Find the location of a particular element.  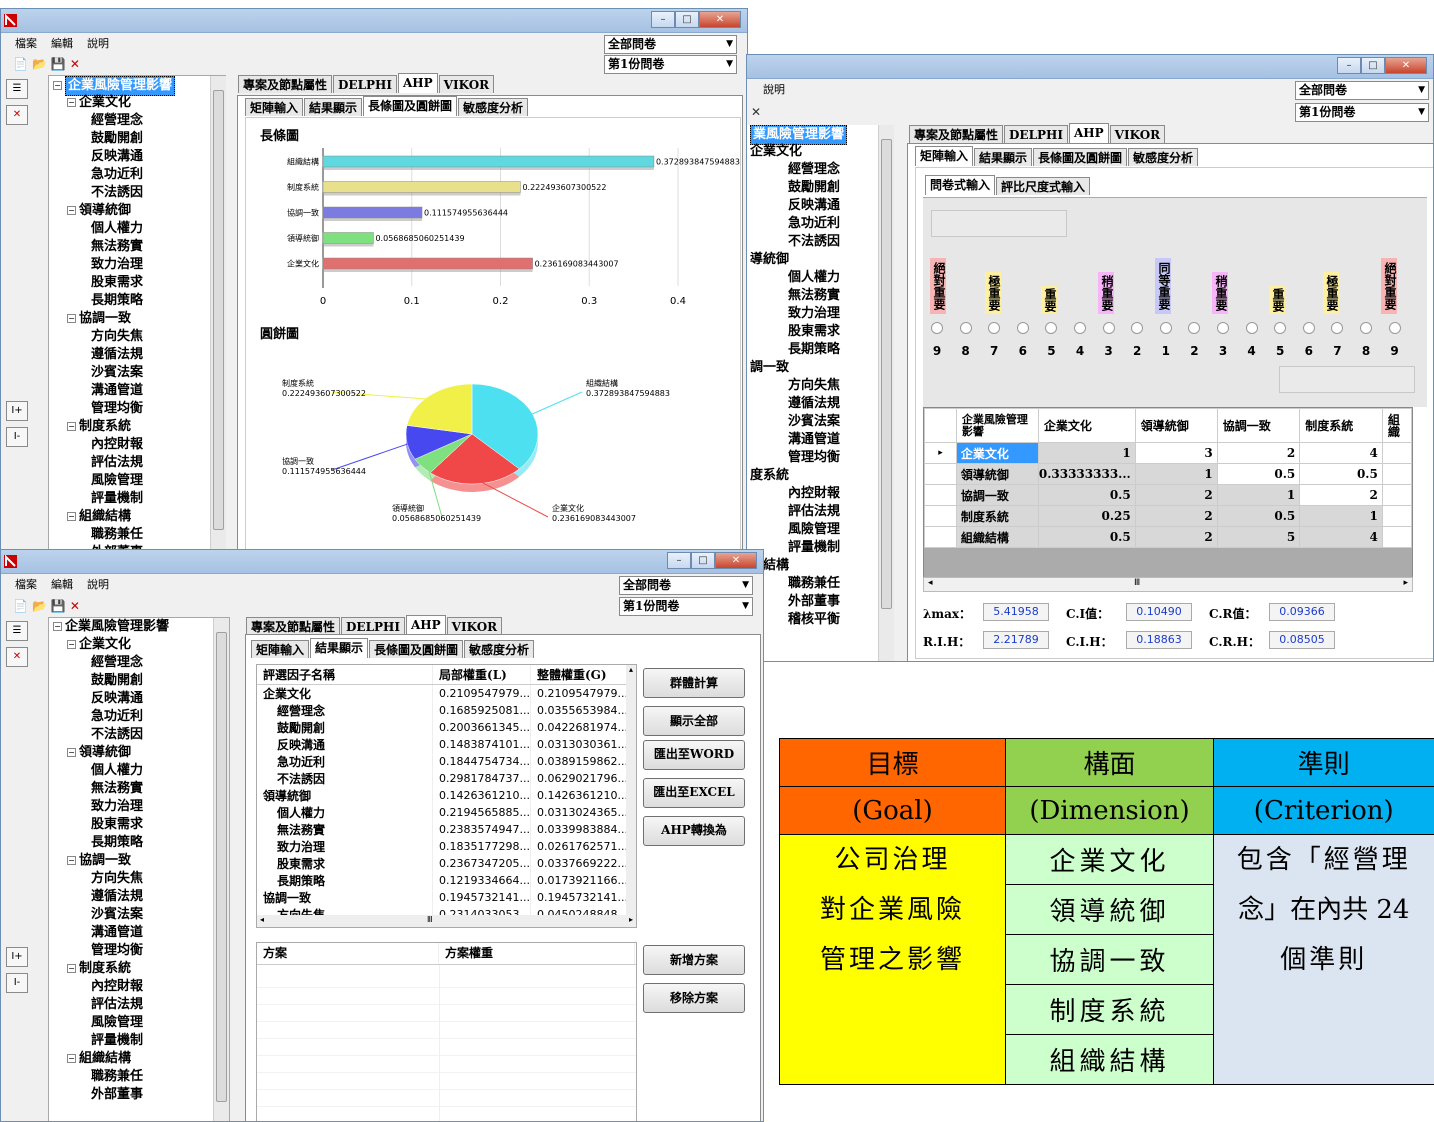

tree-node: 度系統 is located at coordinates (820, 476).